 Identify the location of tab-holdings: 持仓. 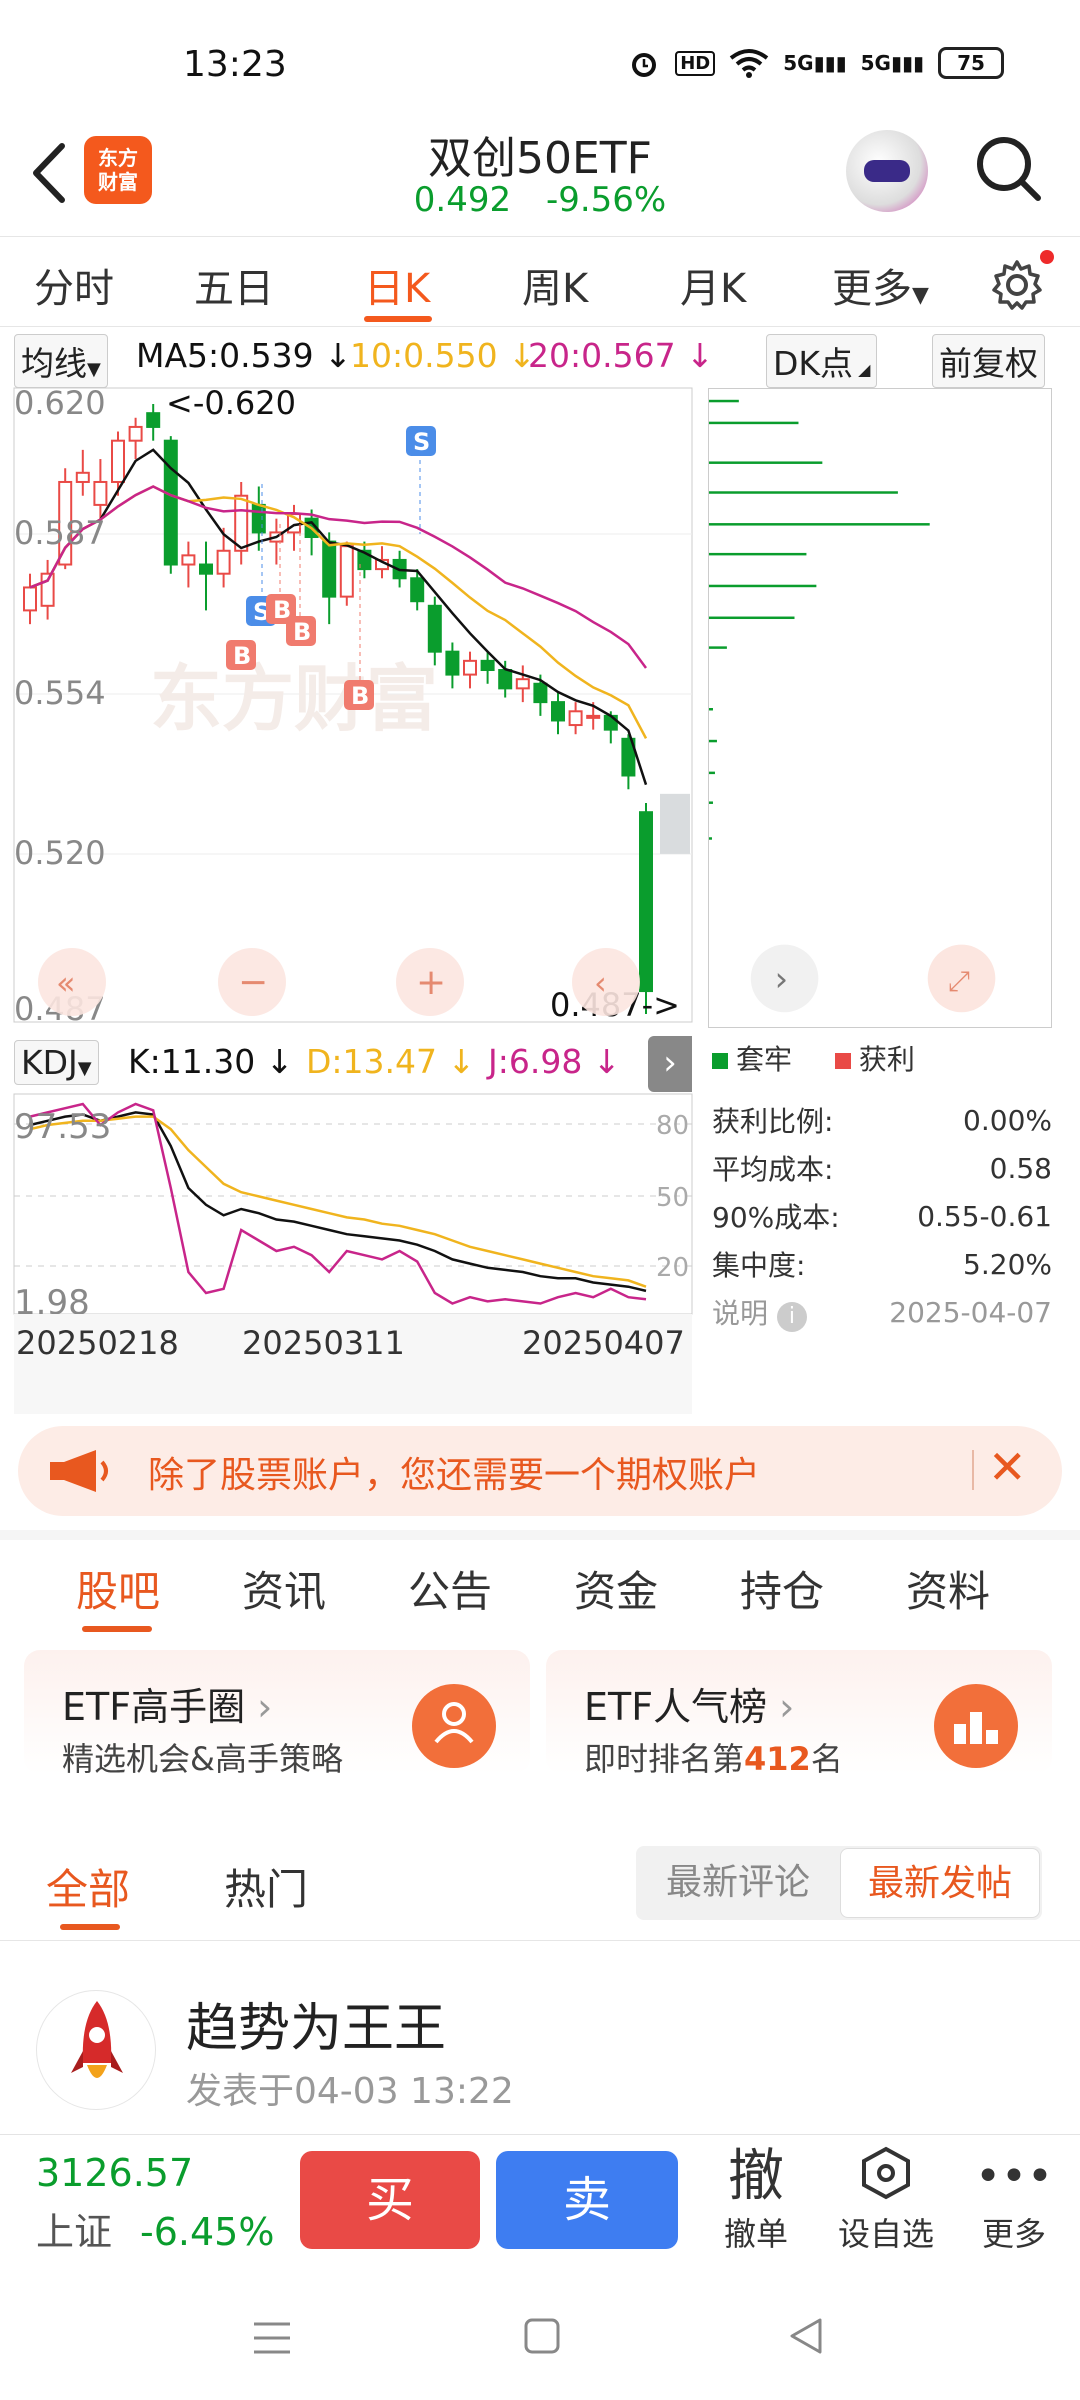
(782, 1588).